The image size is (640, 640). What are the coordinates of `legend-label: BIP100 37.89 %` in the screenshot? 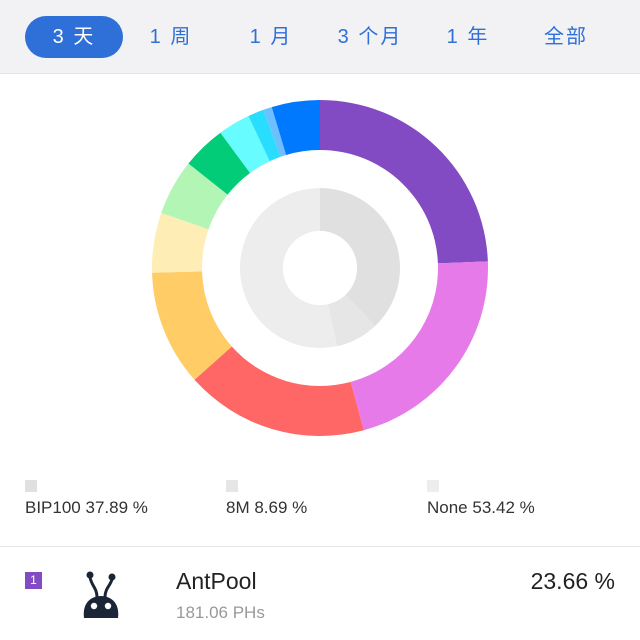 It's located at (86, 507).